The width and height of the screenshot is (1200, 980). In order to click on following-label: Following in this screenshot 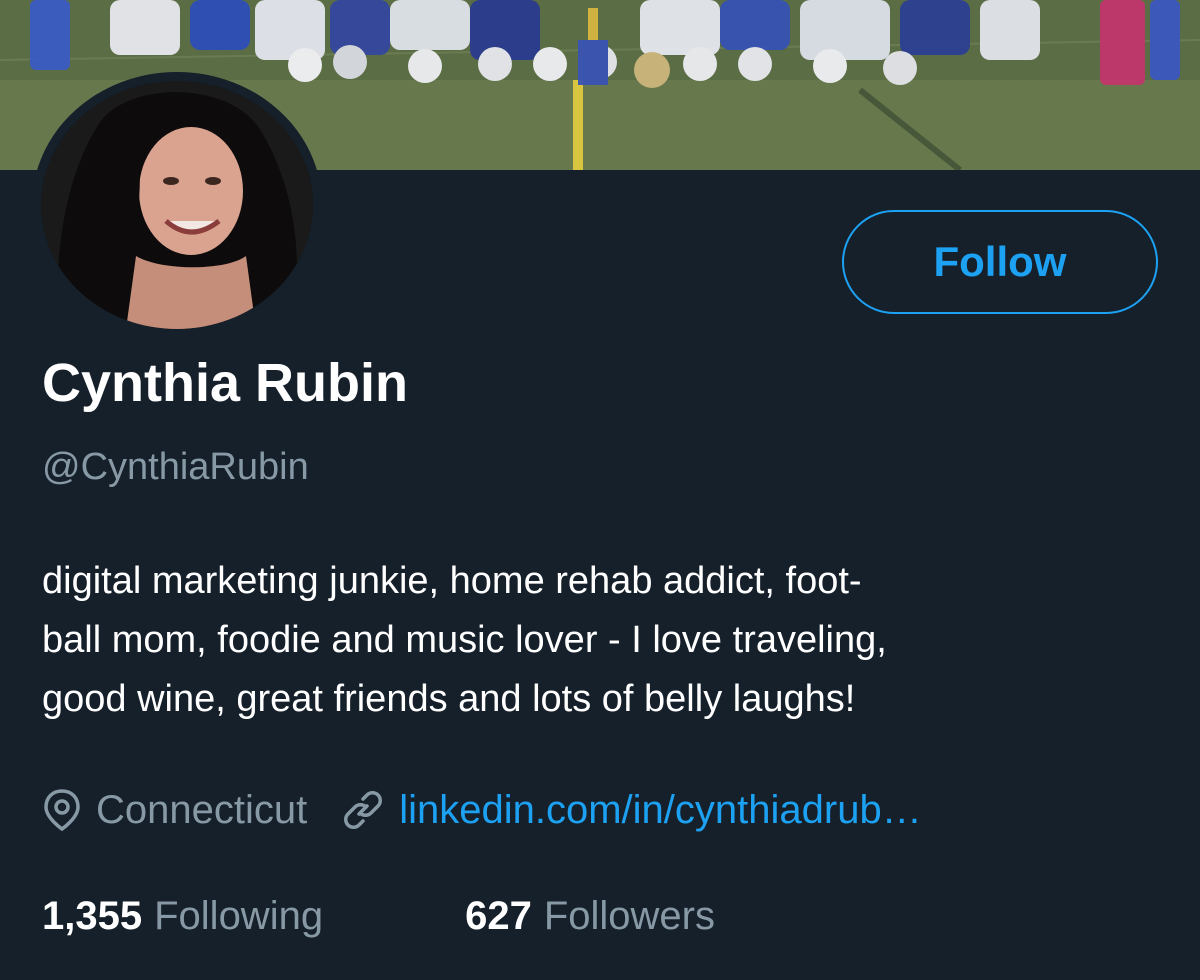, I will do `click(239, 915)`.